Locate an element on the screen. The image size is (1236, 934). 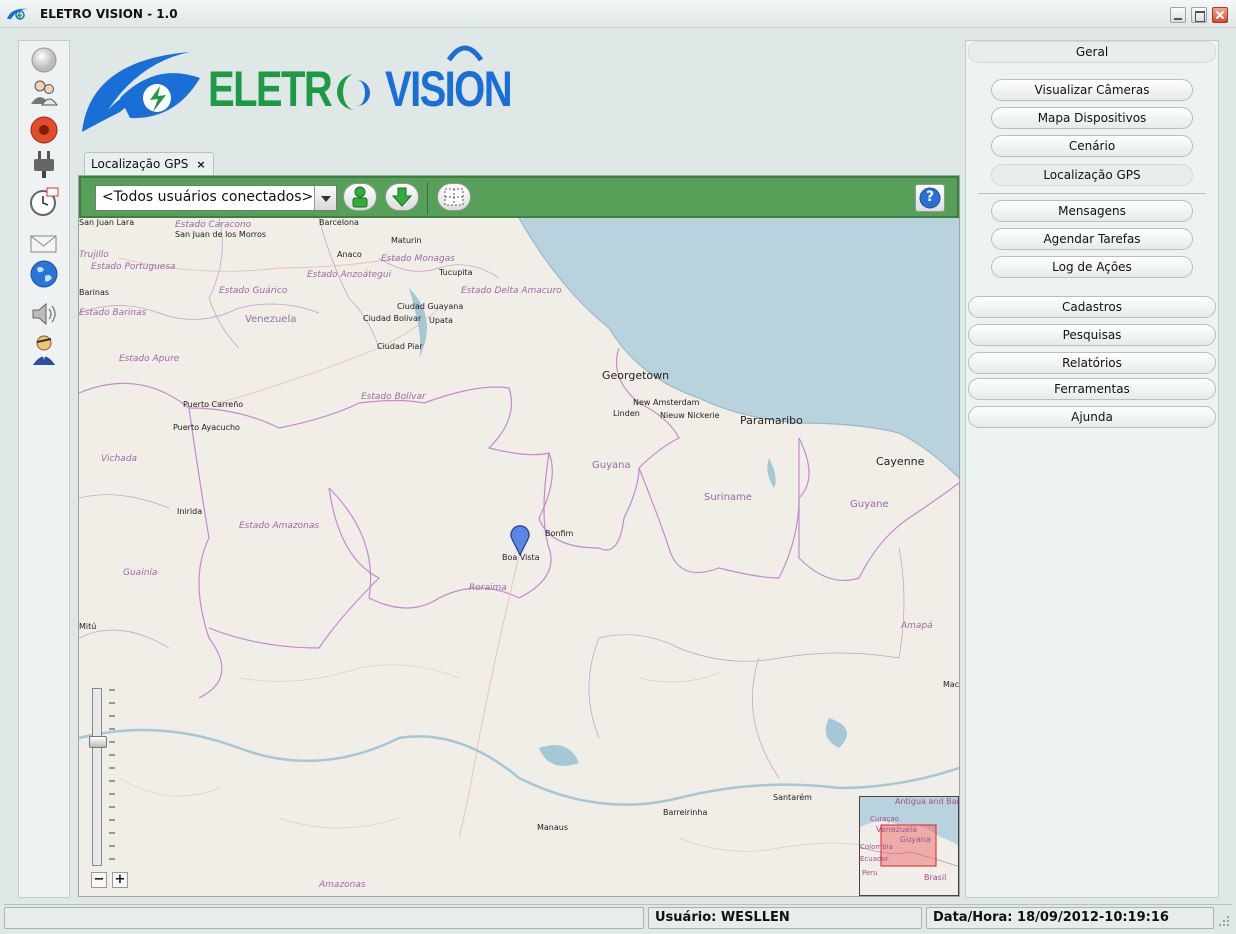
speaker-icon is located at coordinates (44, 314).